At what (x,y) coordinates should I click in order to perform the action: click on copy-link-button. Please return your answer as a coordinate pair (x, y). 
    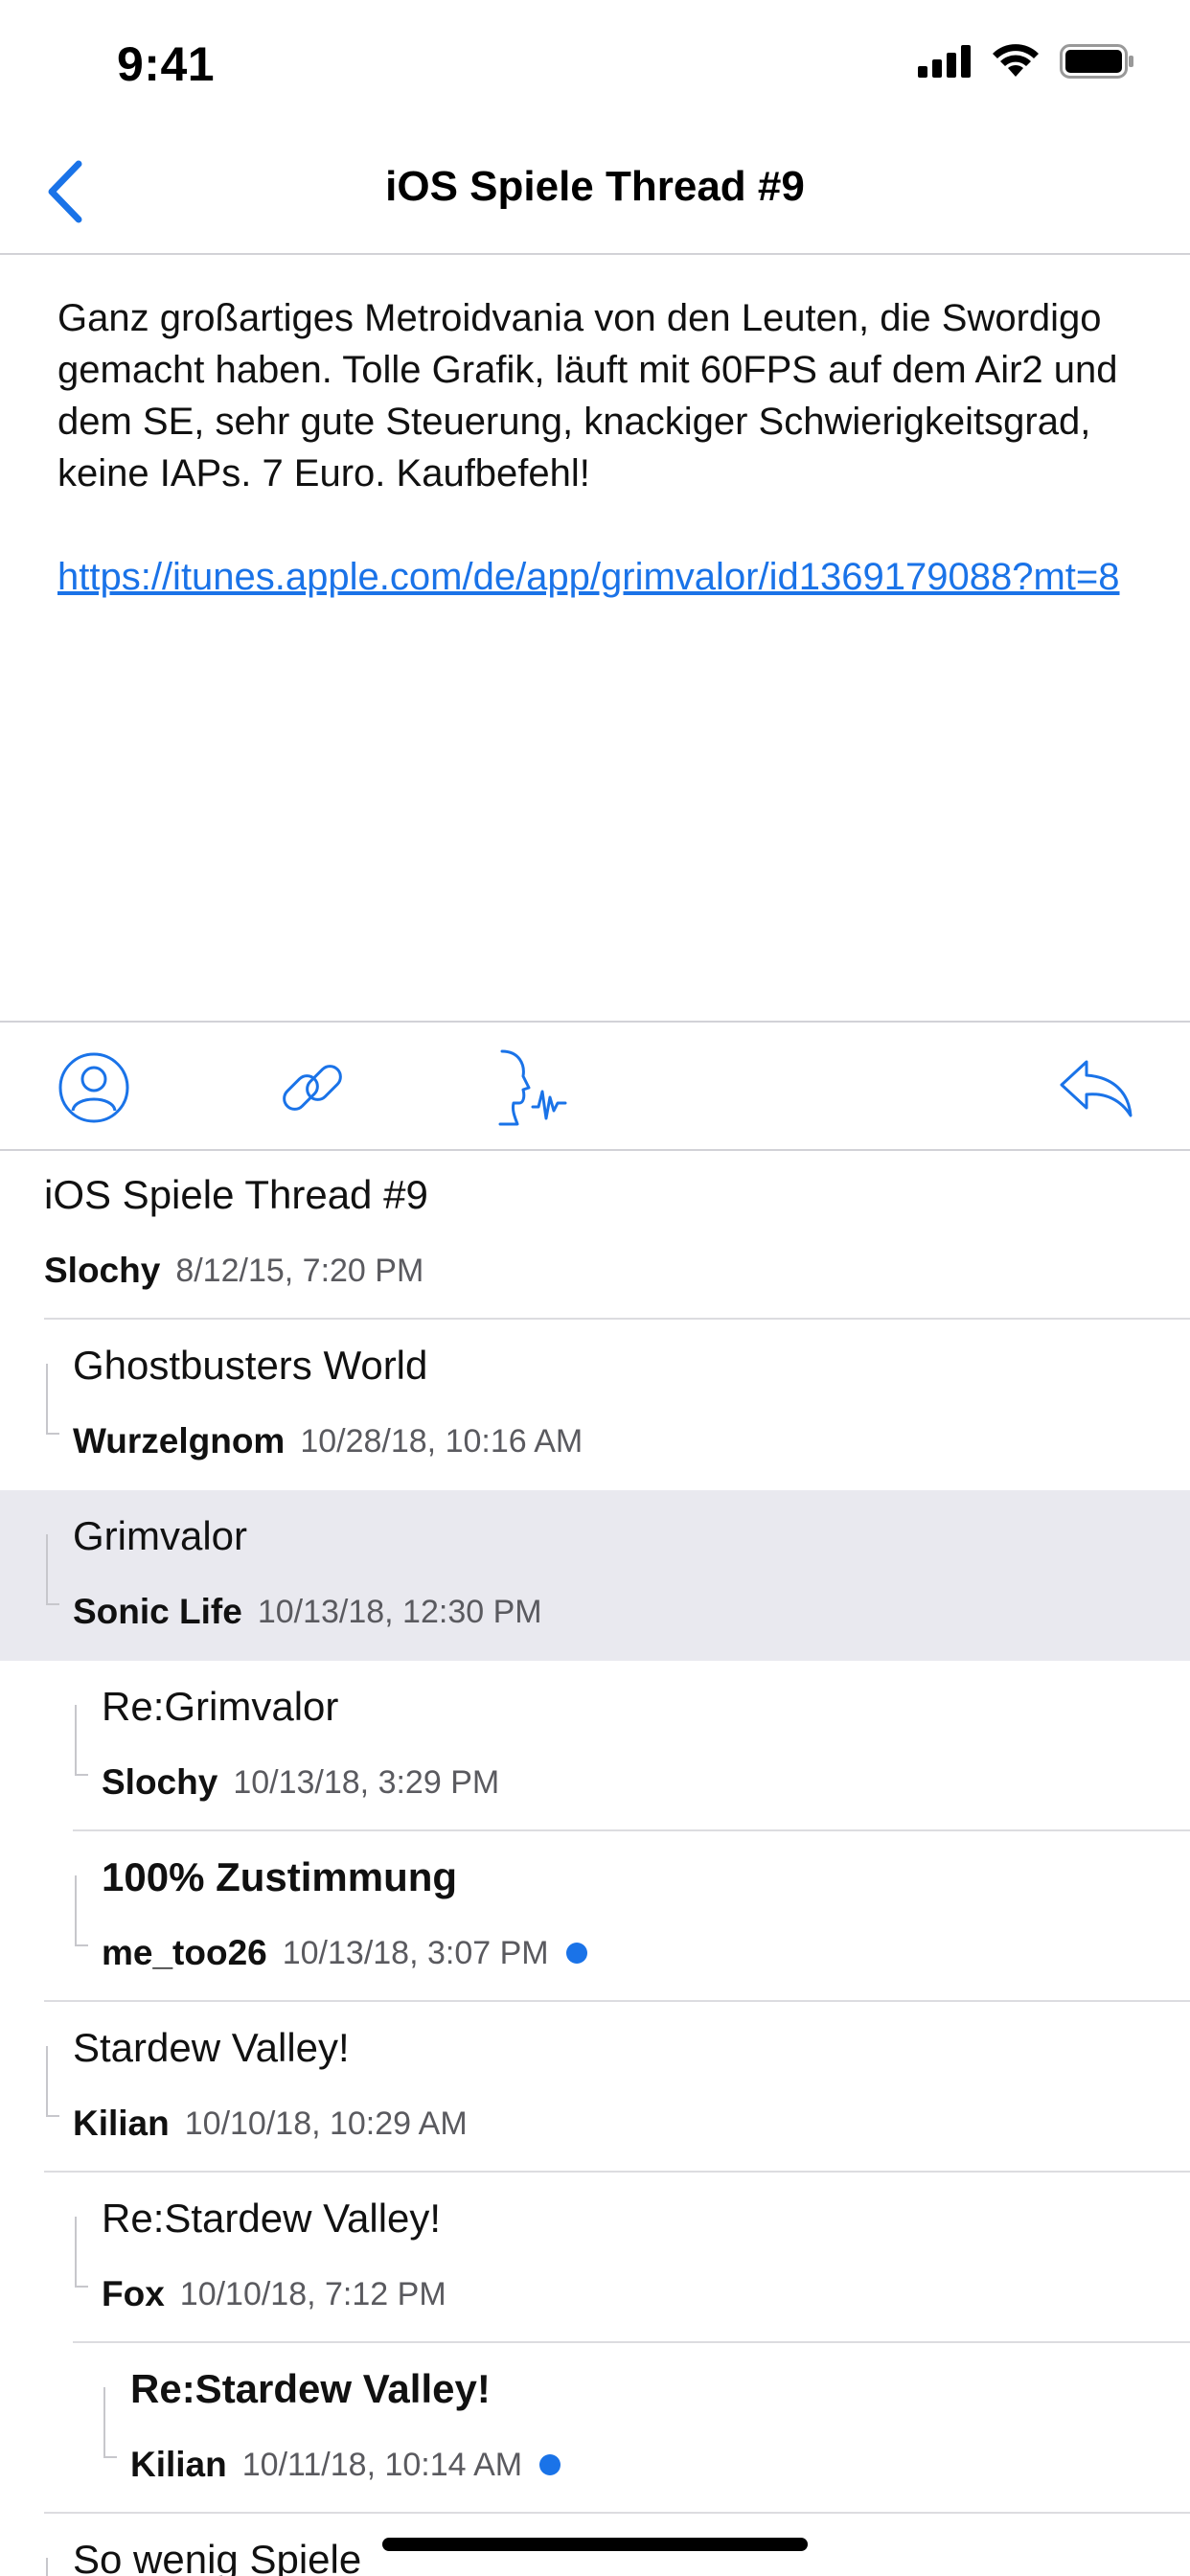
    Looking at the image, I should click on (312, 1087).